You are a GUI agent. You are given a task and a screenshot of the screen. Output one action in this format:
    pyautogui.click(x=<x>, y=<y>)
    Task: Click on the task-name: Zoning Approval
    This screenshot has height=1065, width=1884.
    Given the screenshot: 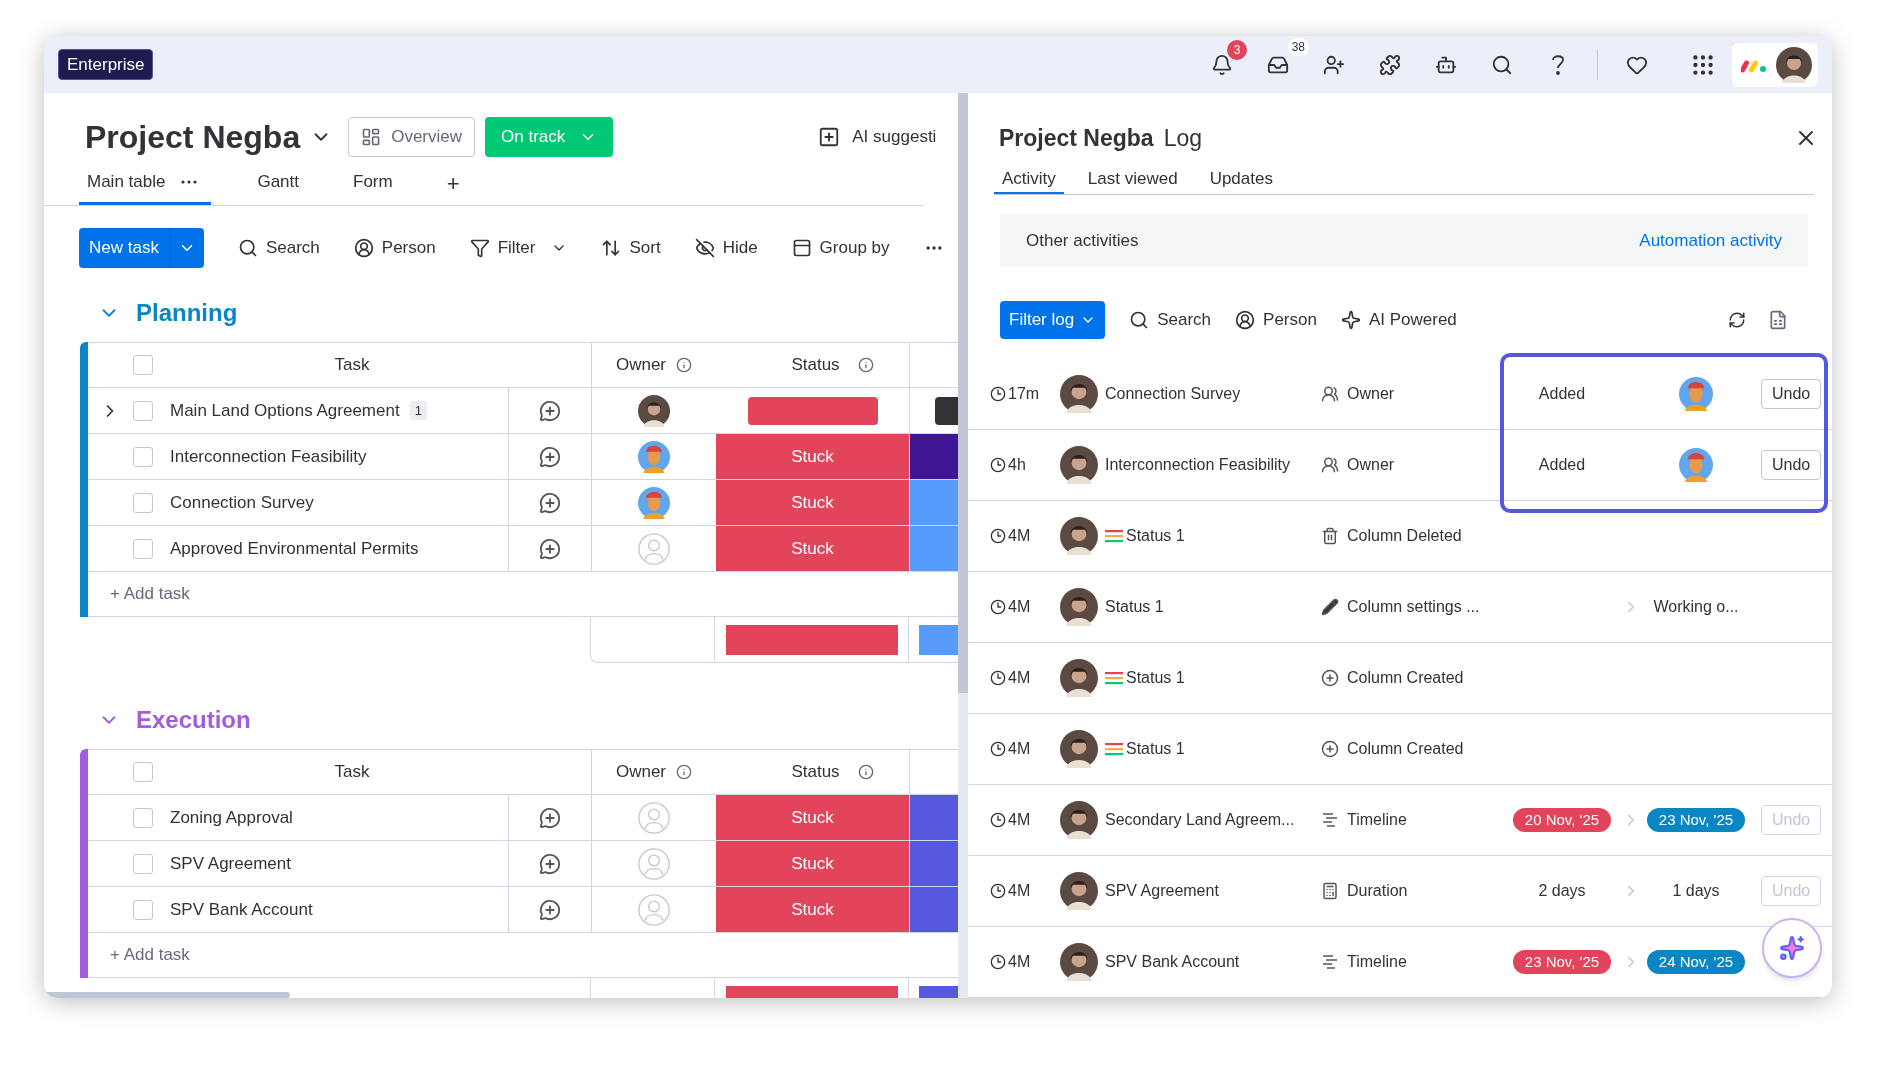 What is the action you would take?
    pyautogui.click(x=231, y=817)
    